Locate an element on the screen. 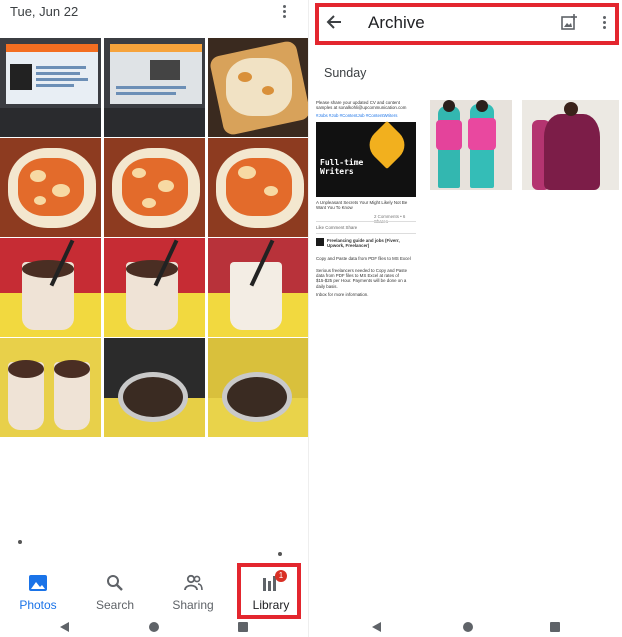 The width and height of the screenshot is (622, 637). search-icon is located at coordinates (115, 583).